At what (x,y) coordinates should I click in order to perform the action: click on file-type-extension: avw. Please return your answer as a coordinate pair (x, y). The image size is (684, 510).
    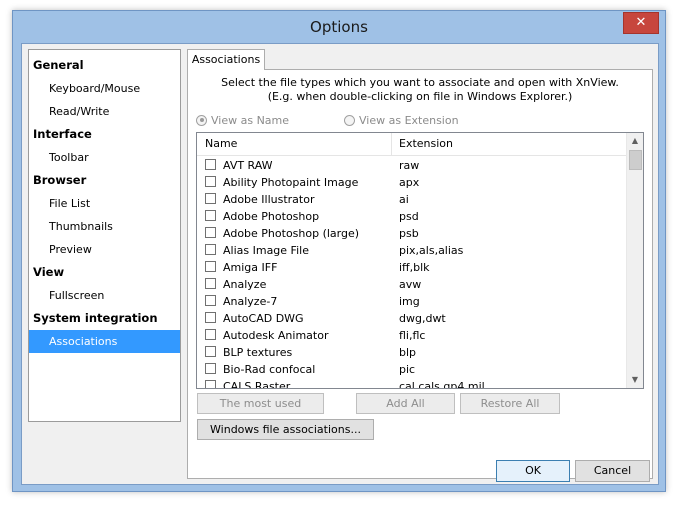
    Looking at the image, I should click on (410, 284).